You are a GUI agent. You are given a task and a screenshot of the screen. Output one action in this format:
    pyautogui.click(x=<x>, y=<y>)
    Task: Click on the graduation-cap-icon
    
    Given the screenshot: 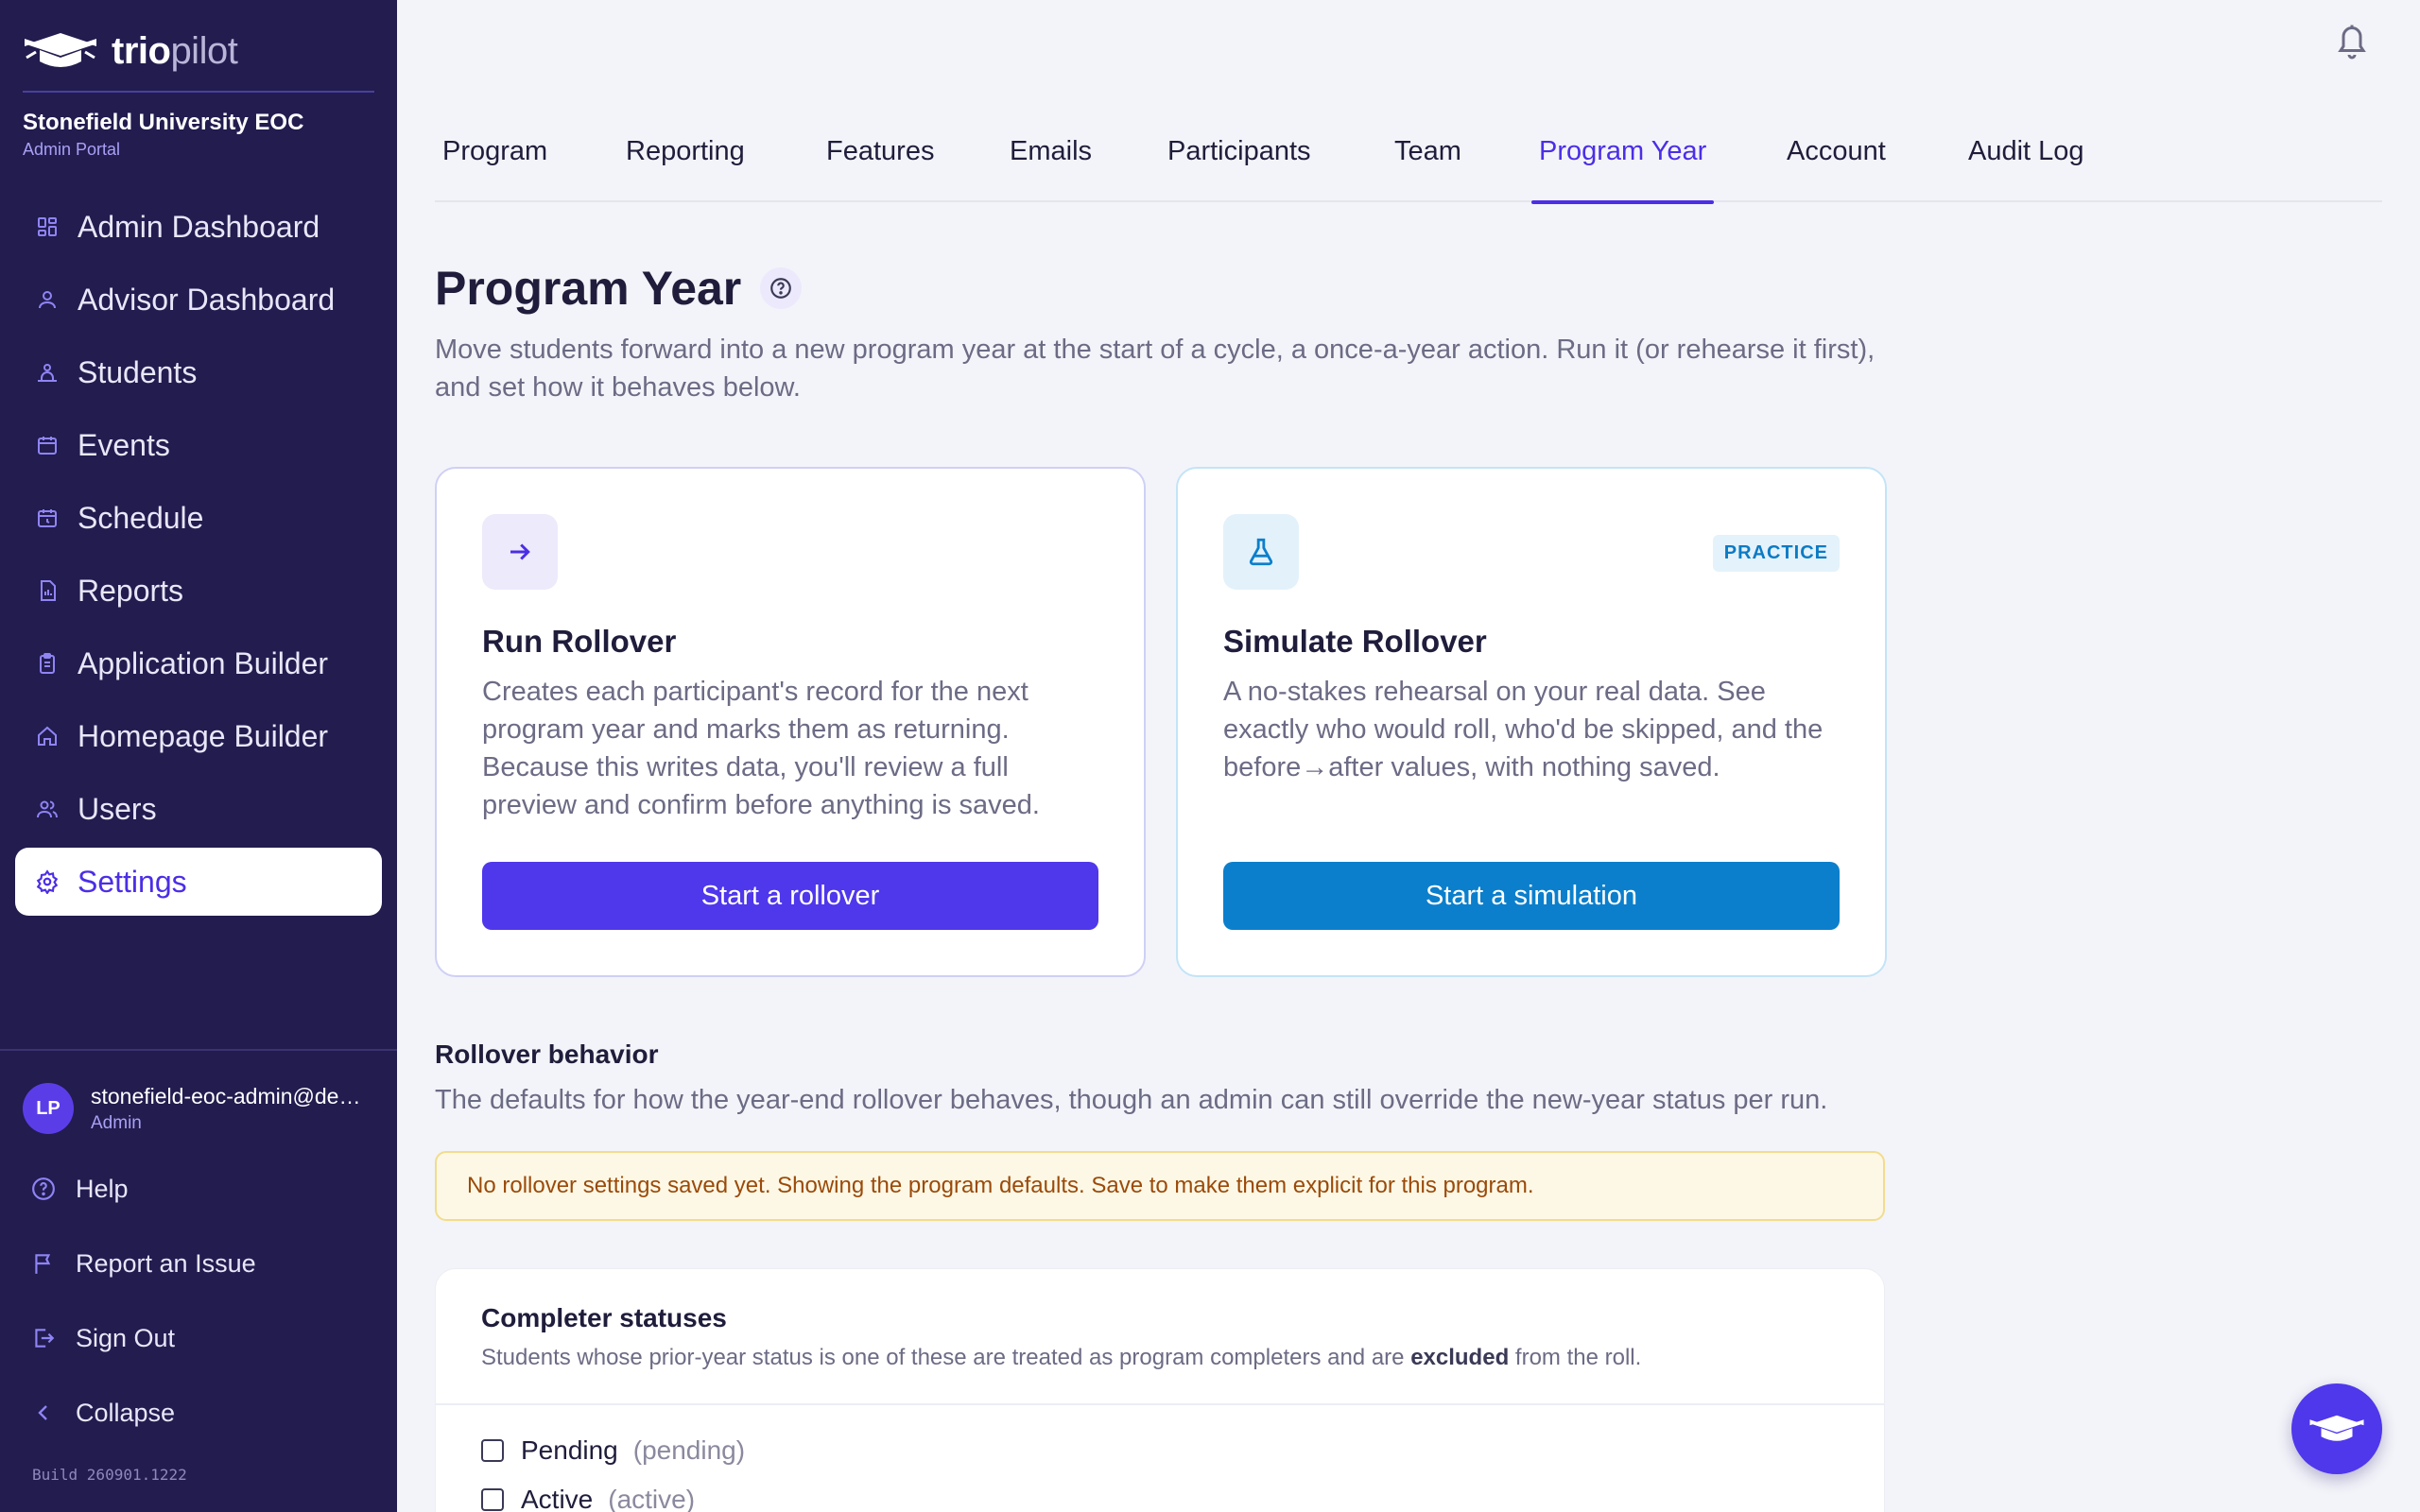 What is the action you would take?
    pyautogui.click(x=2336, y=1428)
    